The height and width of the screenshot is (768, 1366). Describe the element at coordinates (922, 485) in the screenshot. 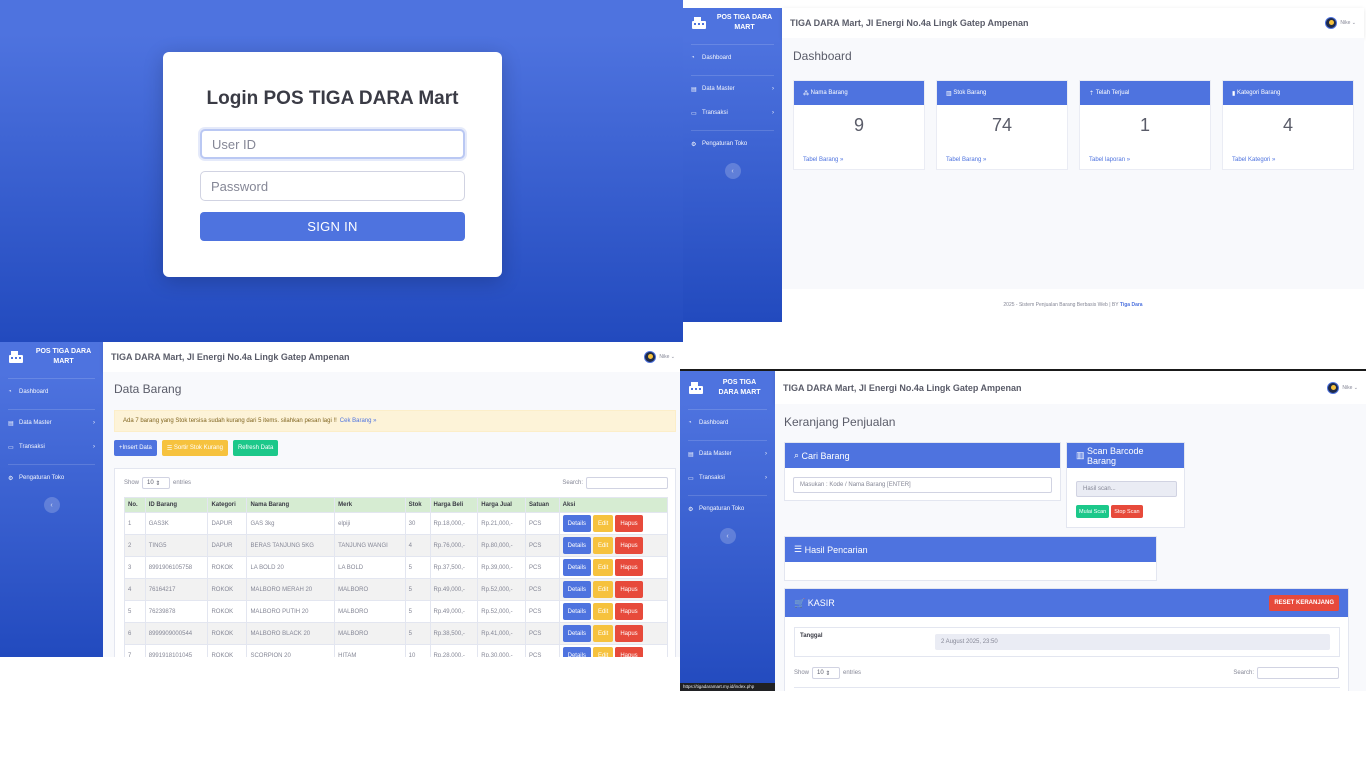

I see `cari-barang-input: Masukan : Kode / Nama Barang [ENTER]` at that location.